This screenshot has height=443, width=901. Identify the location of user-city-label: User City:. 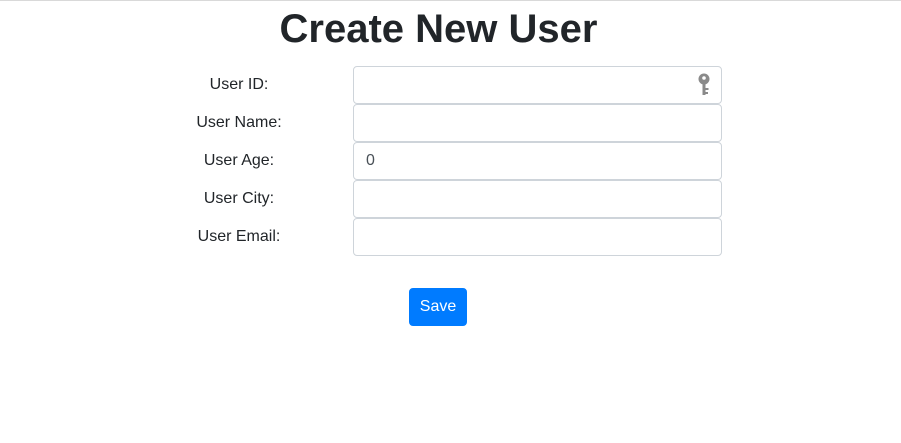
(239, 198).